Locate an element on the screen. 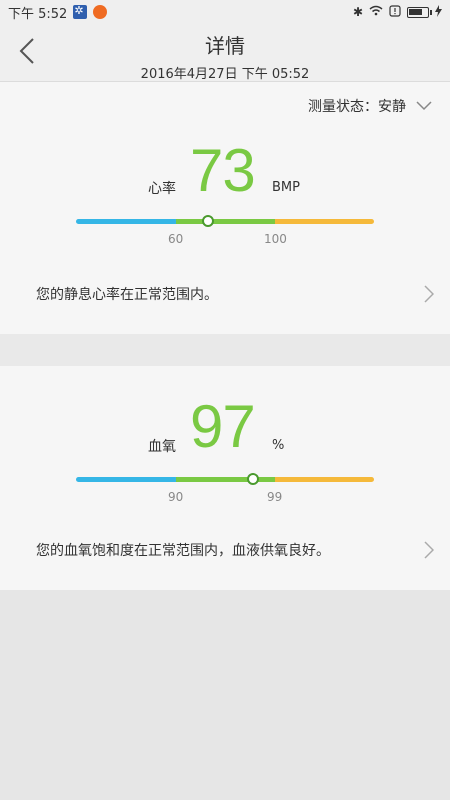  header: 详情 2016年4月27日 下午 05:52 is located at coordinates (225, 53).